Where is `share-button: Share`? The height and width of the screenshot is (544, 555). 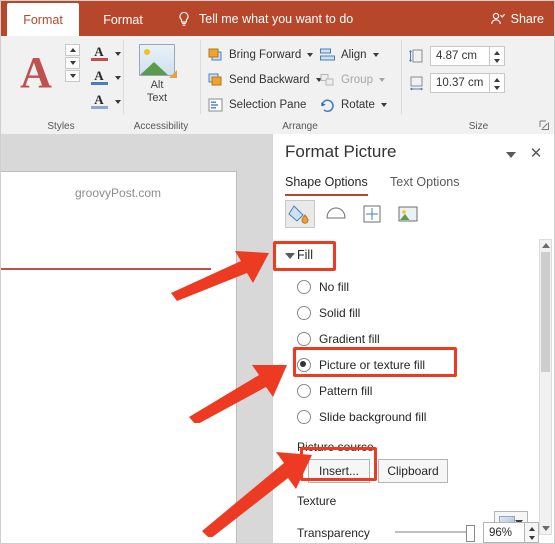
share-button: Share is located at coordinates (517, 18).